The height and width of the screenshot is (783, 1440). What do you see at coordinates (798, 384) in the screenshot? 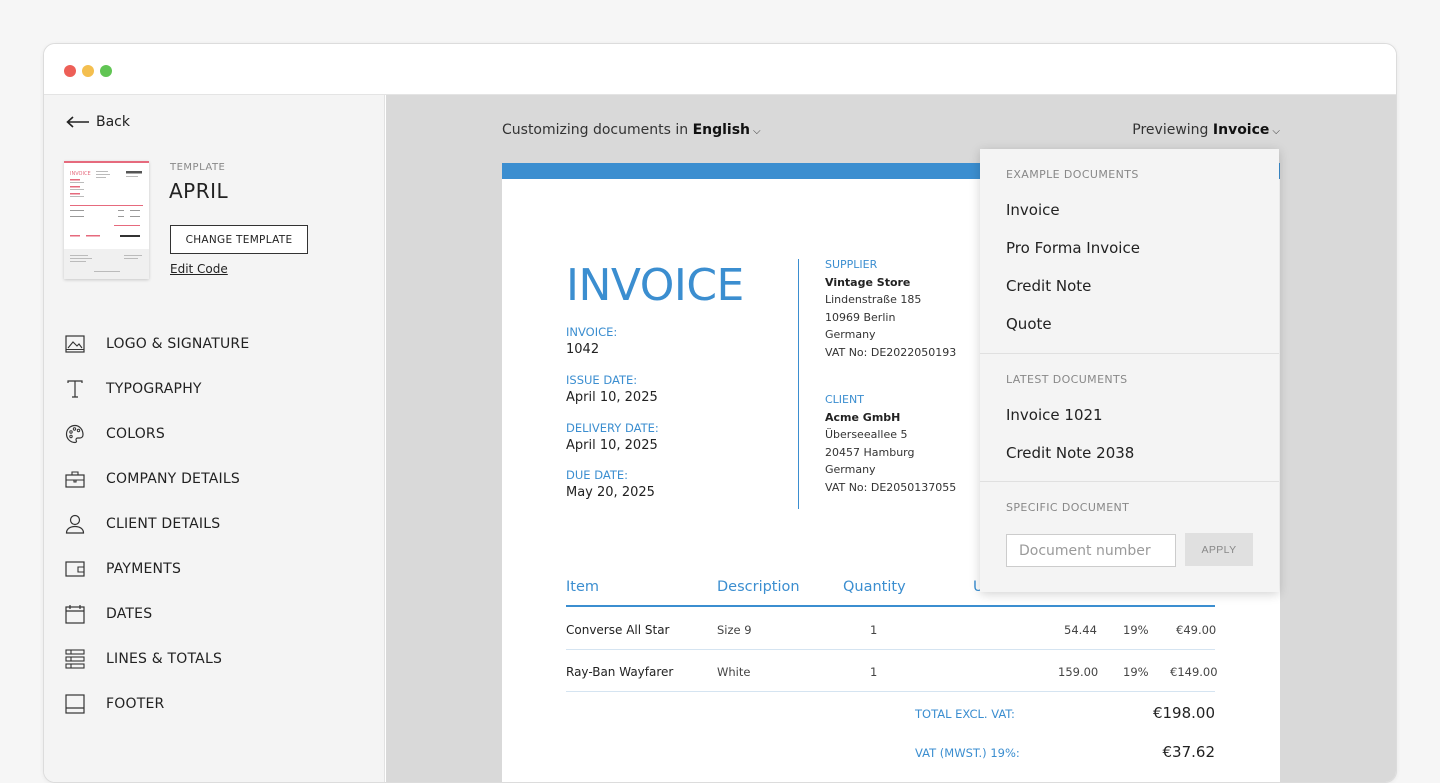
I see `divider` at bounding box center [798, 384].